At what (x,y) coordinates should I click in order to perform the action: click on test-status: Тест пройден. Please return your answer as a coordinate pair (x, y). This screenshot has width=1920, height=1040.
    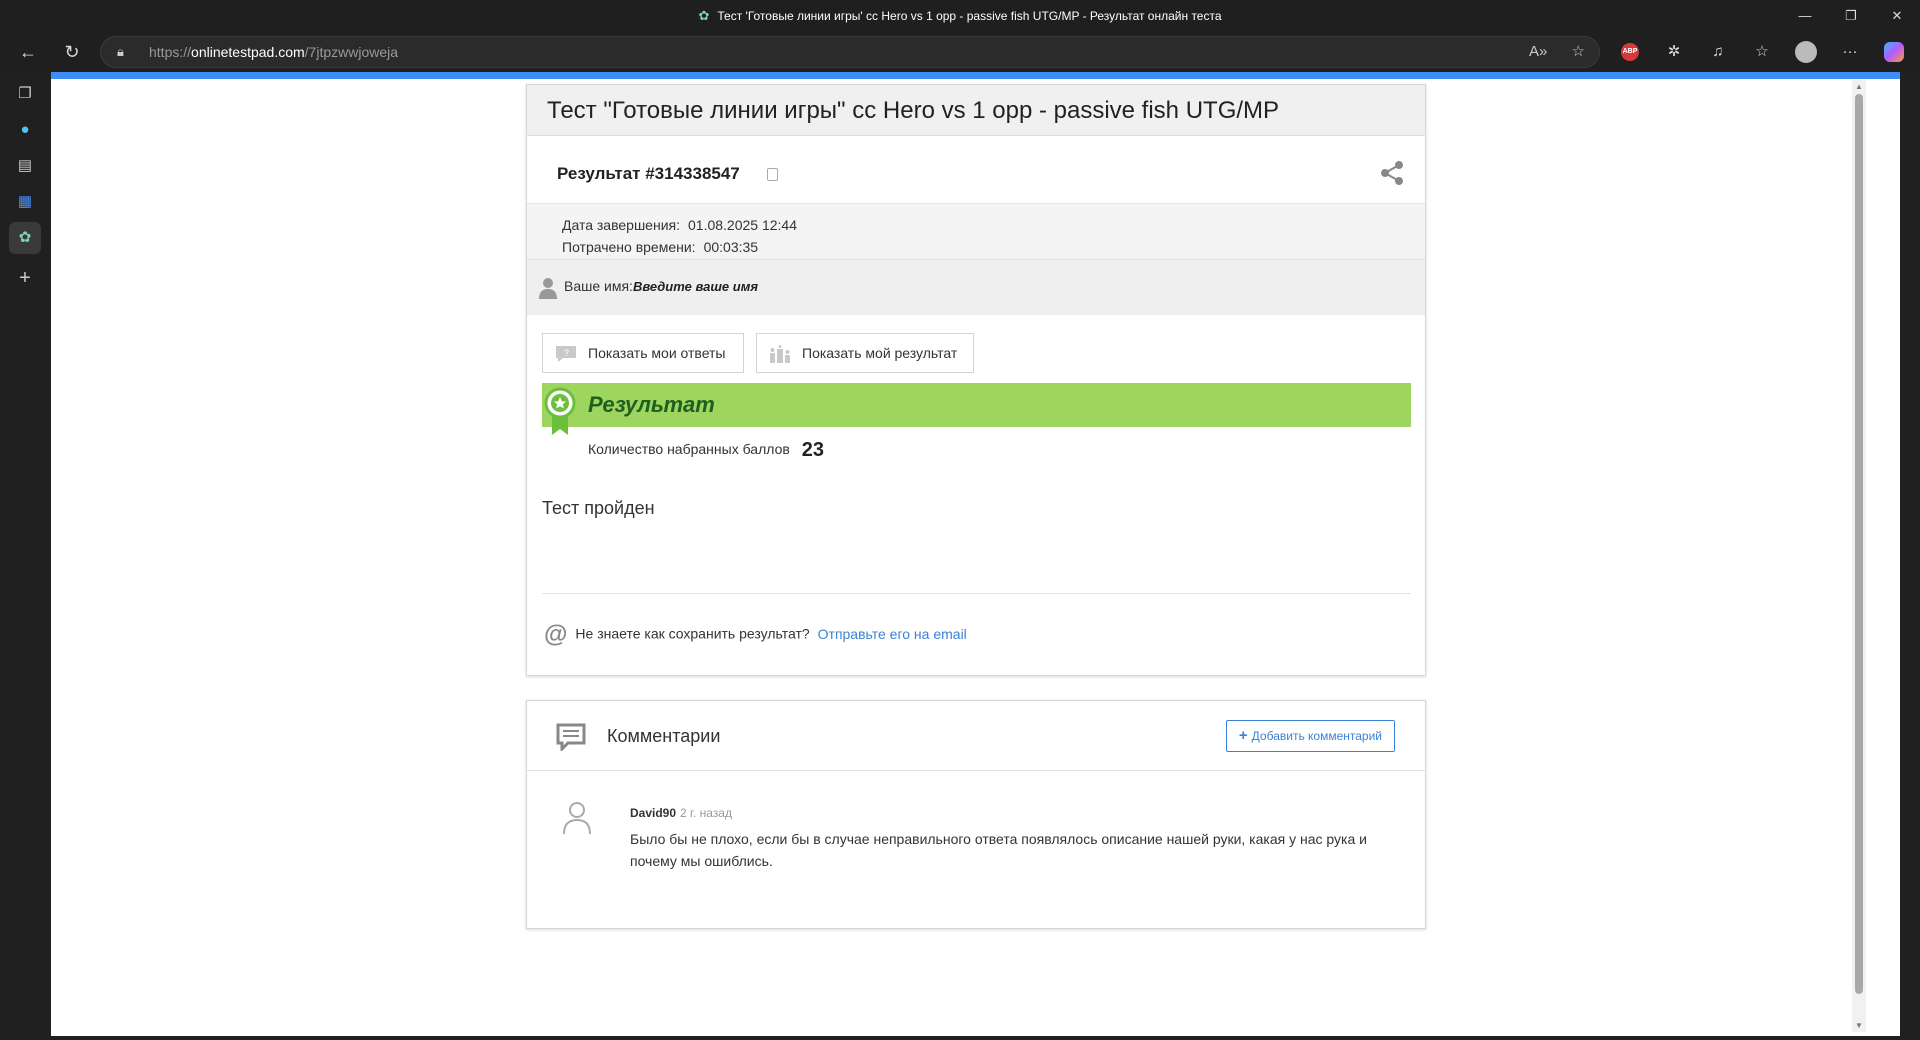
    Looking at the image, I should click on (598, 508).